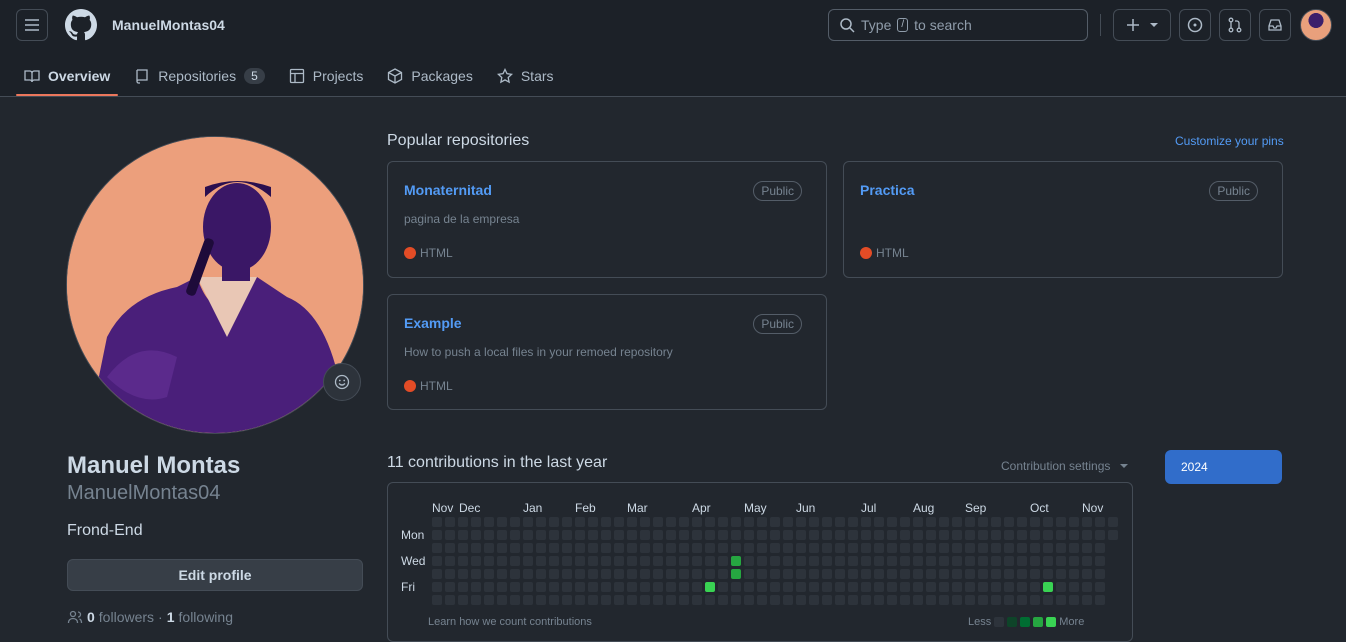  I want to click on tab-projects: Projects, so click(326, 76).